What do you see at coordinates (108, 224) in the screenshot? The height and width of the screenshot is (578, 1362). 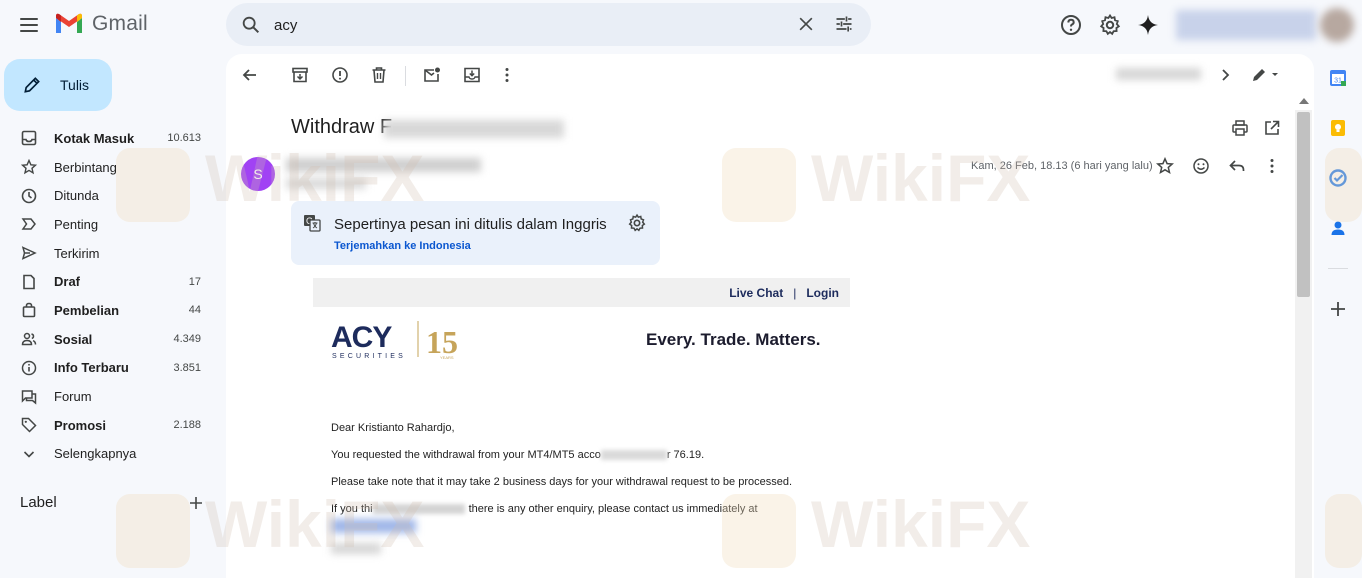 I see `sidebar-item-important: Penting` at bounding box center [108, 224].